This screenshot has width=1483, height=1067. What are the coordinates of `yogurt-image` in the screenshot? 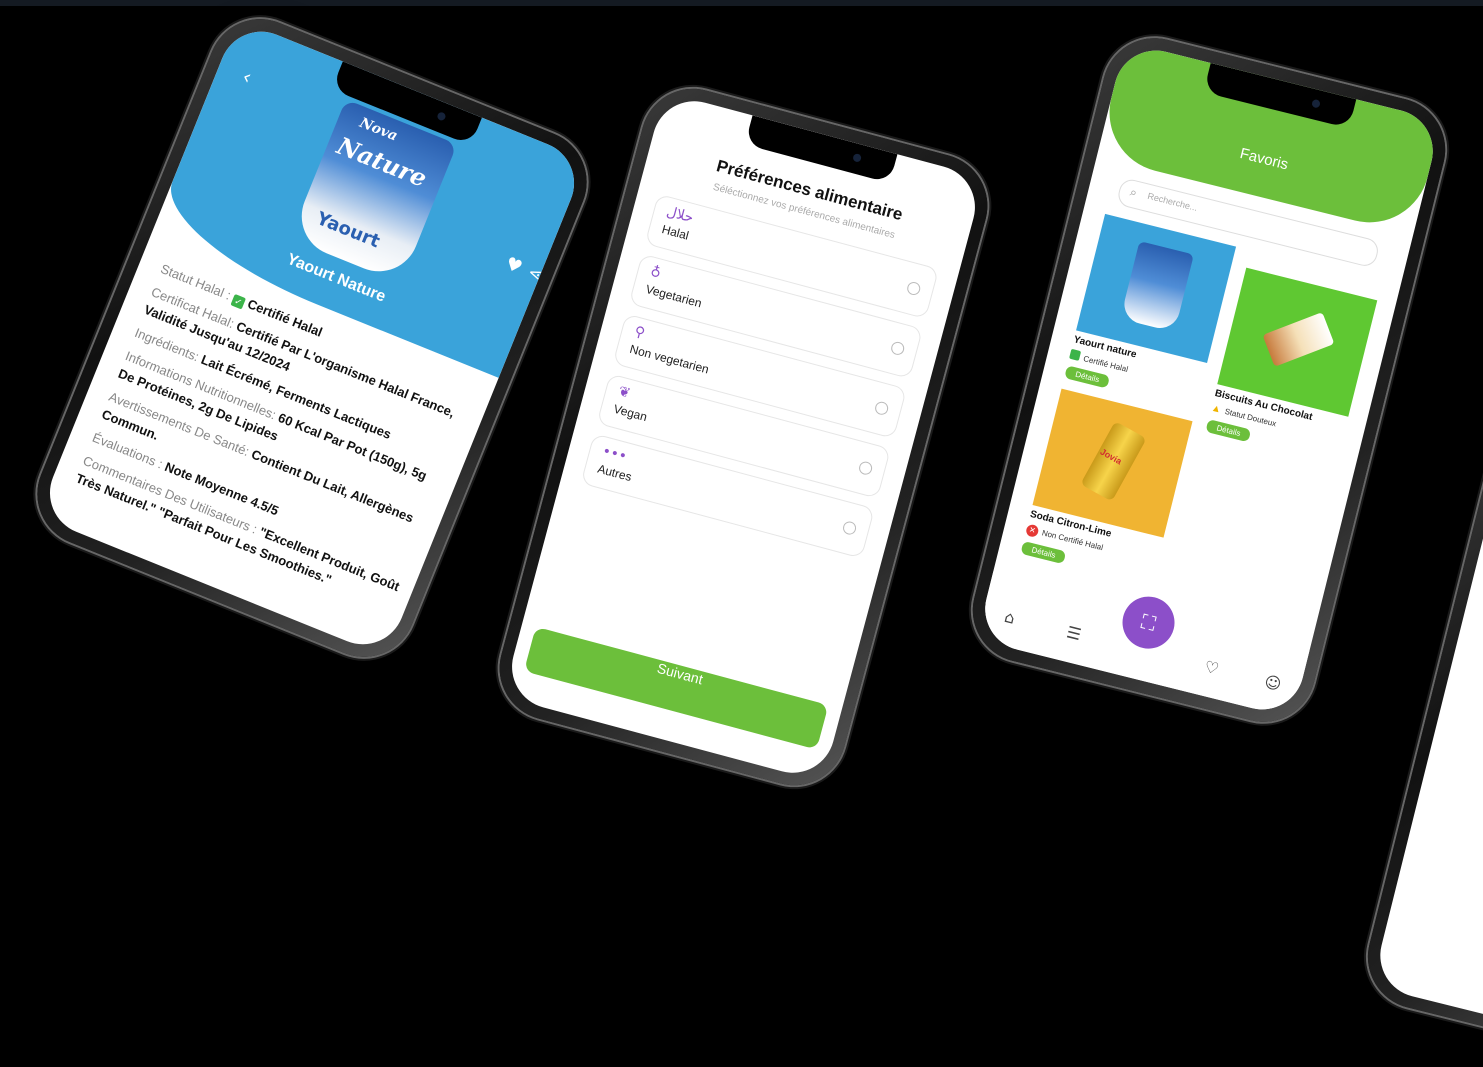 It's located at (1157, 287).